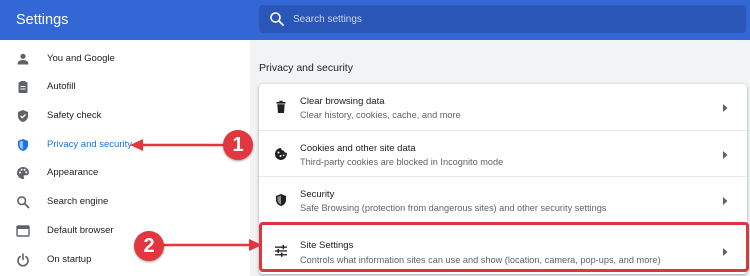 The image size is (750, 276). I want to click on sidebar-item-autofill: Autofill, so click(125, 87).